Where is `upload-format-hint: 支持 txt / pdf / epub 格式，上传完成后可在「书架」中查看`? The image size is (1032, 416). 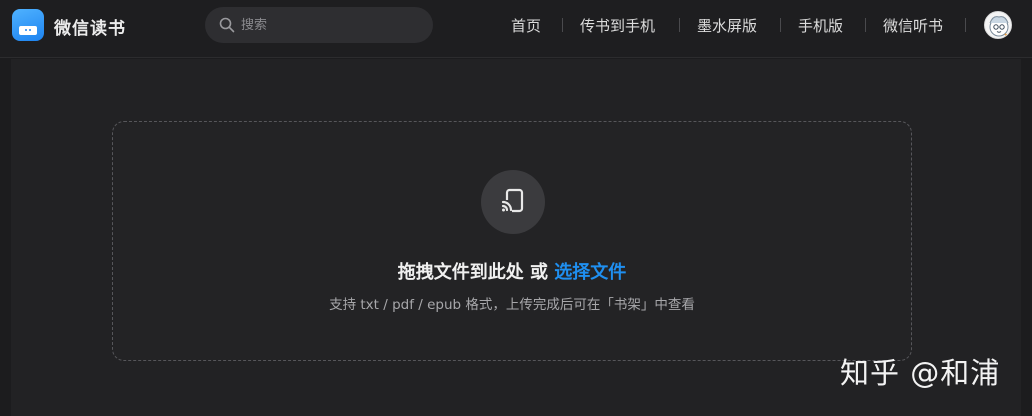
upload-format-hint: 支持 txt / pdf / epub 格式，上传完成后可在「书架」中查看 is located at coordinates (512, 305).